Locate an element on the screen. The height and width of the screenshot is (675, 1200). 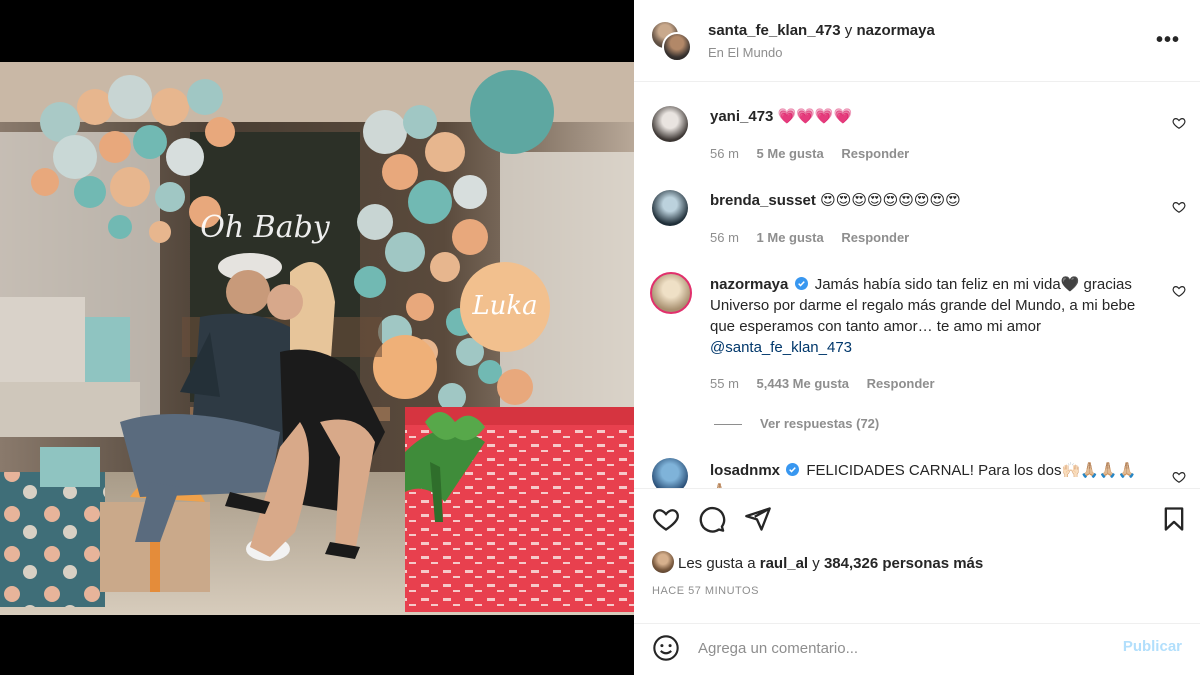
comment-username: brenda_susset is located at coordinates (763, 200).